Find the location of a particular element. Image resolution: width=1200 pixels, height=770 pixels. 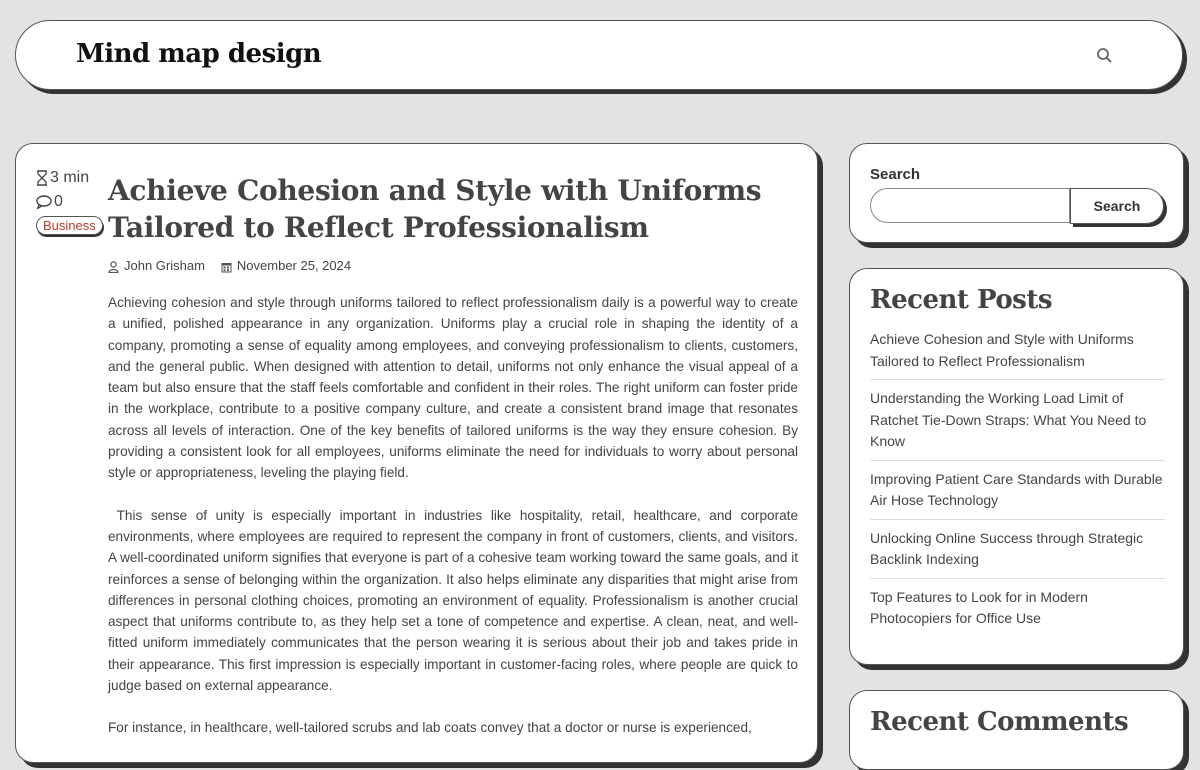

comment-count-value: 0 is located at coordinates (58, 201).